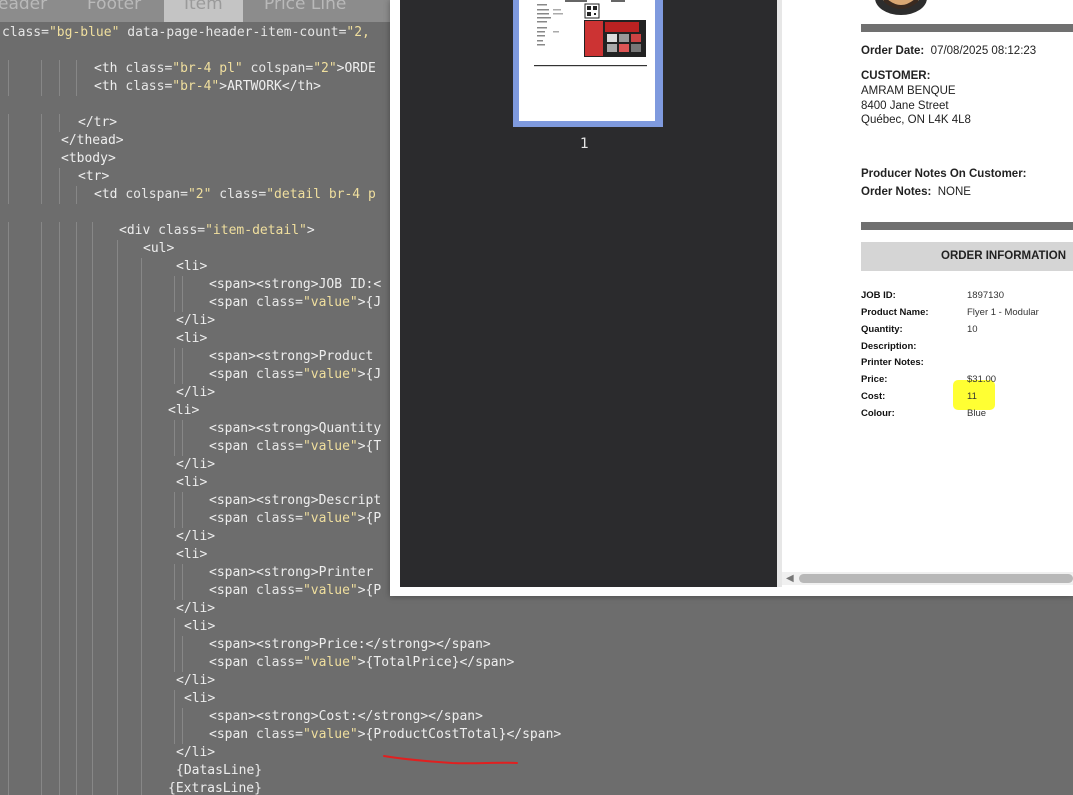  What do you see at coordinates (369, 590) in the screenshot?
I see `code-token: >{P` at bounding box center [369, 590].